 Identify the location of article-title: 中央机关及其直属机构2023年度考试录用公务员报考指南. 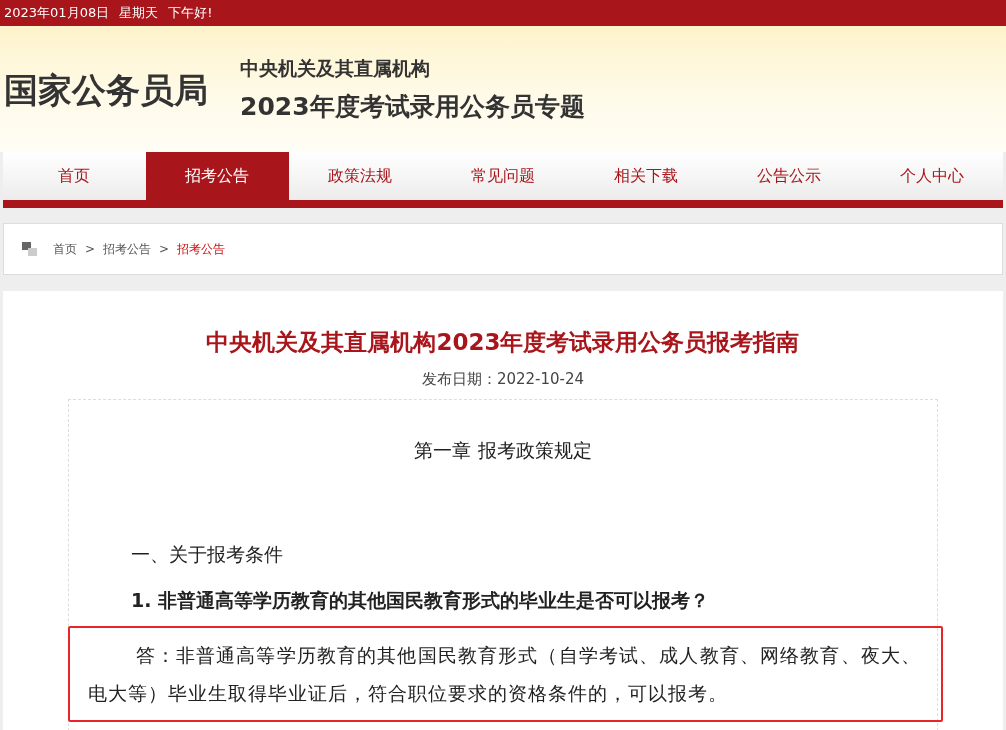
(503, 342).